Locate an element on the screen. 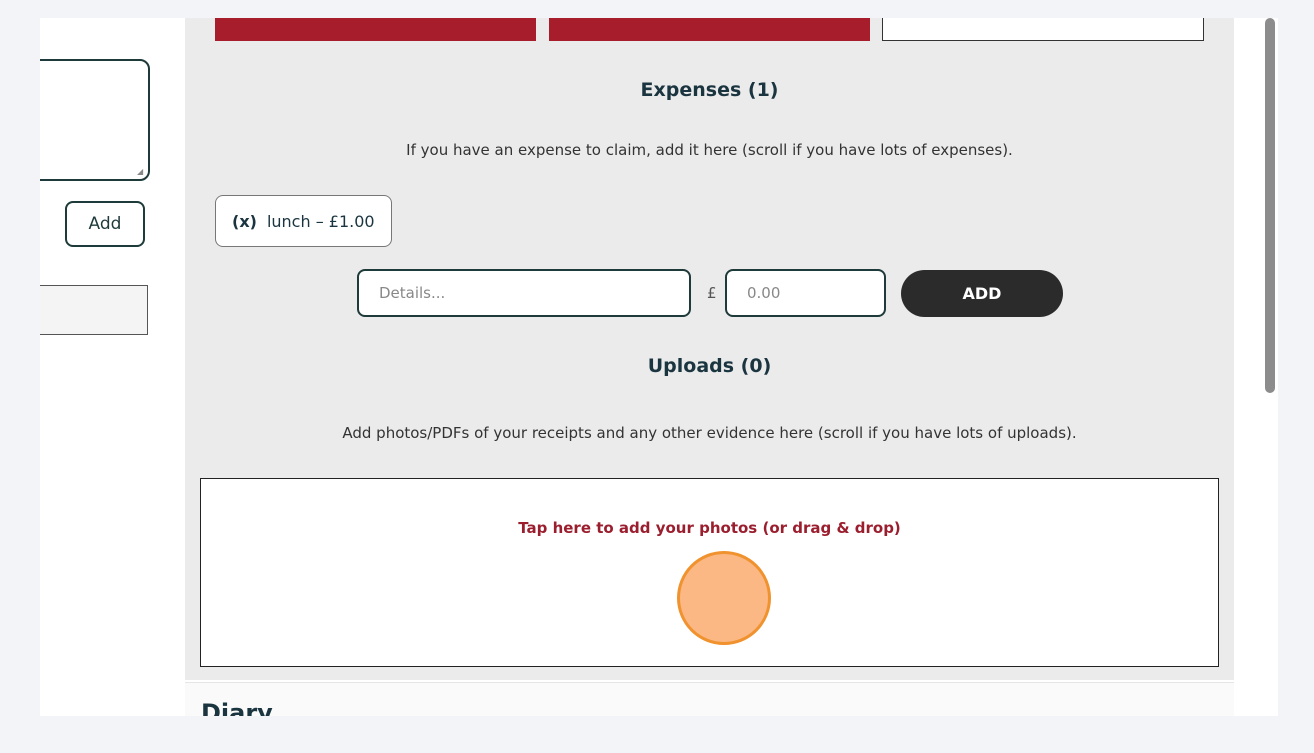 This screenshot has height=753, width=1314. expense-amount-input is located at coordinates (805, 293).